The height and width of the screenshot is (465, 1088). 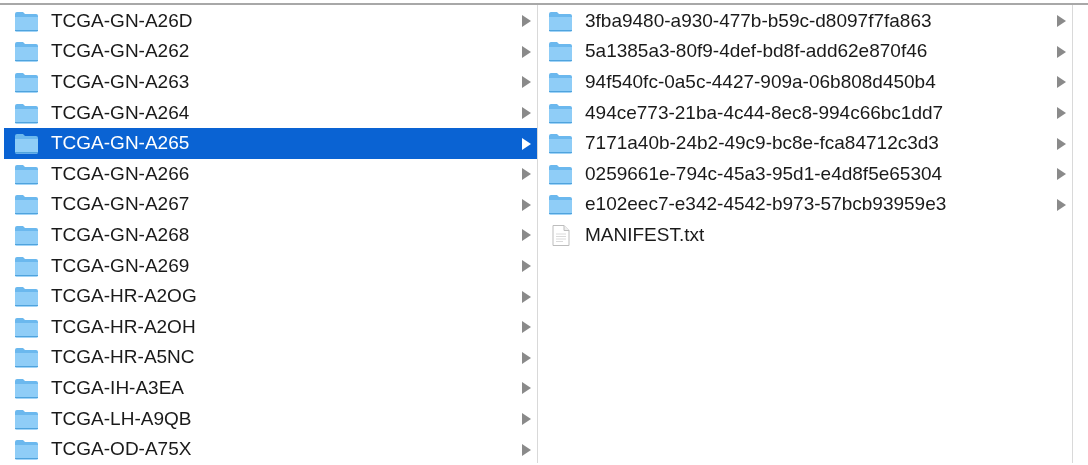 I want to click on file-list-row: TCGA-GN-A262, so click(x=270, y=52).